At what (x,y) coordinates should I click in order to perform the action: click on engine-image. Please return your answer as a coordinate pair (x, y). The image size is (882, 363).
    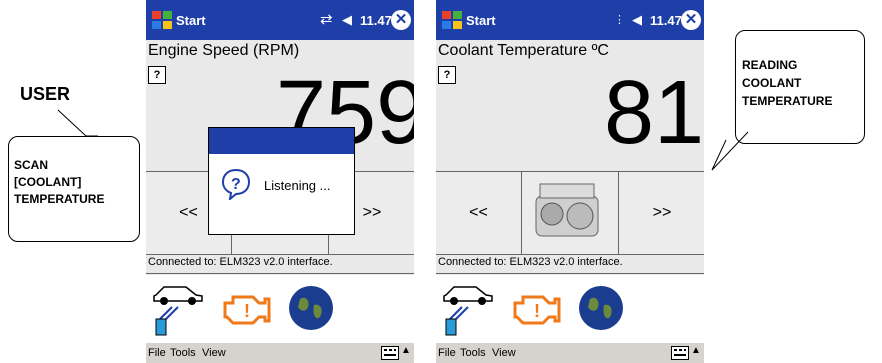
    Looking at the image, I should click on (567, 210).